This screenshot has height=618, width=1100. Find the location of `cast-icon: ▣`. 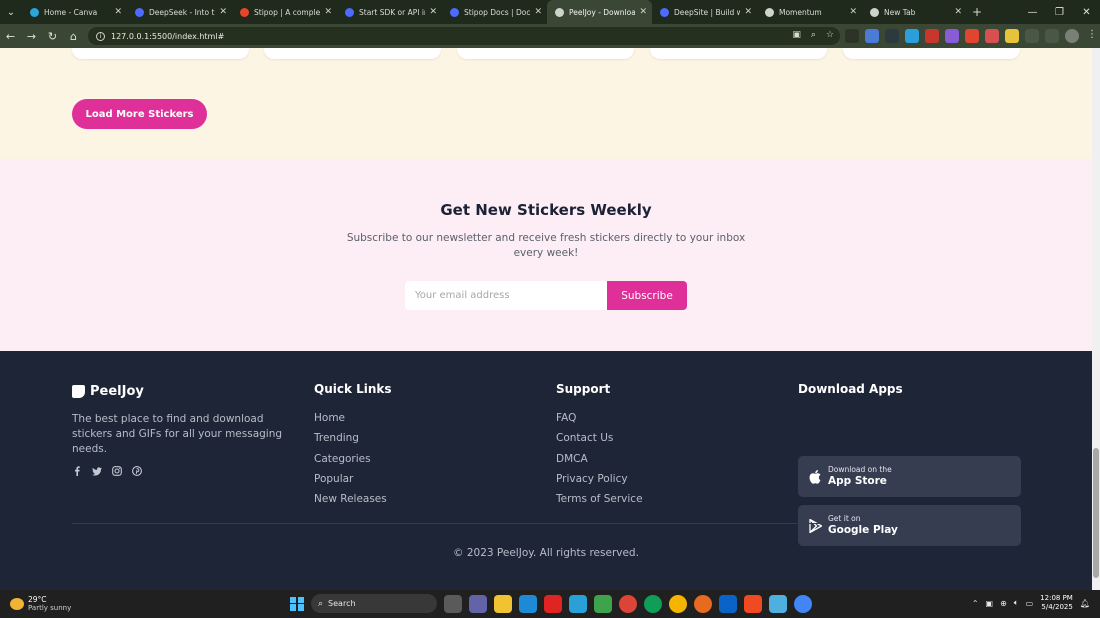

cast-icon: ▣ is located at coordinates (796, 35).